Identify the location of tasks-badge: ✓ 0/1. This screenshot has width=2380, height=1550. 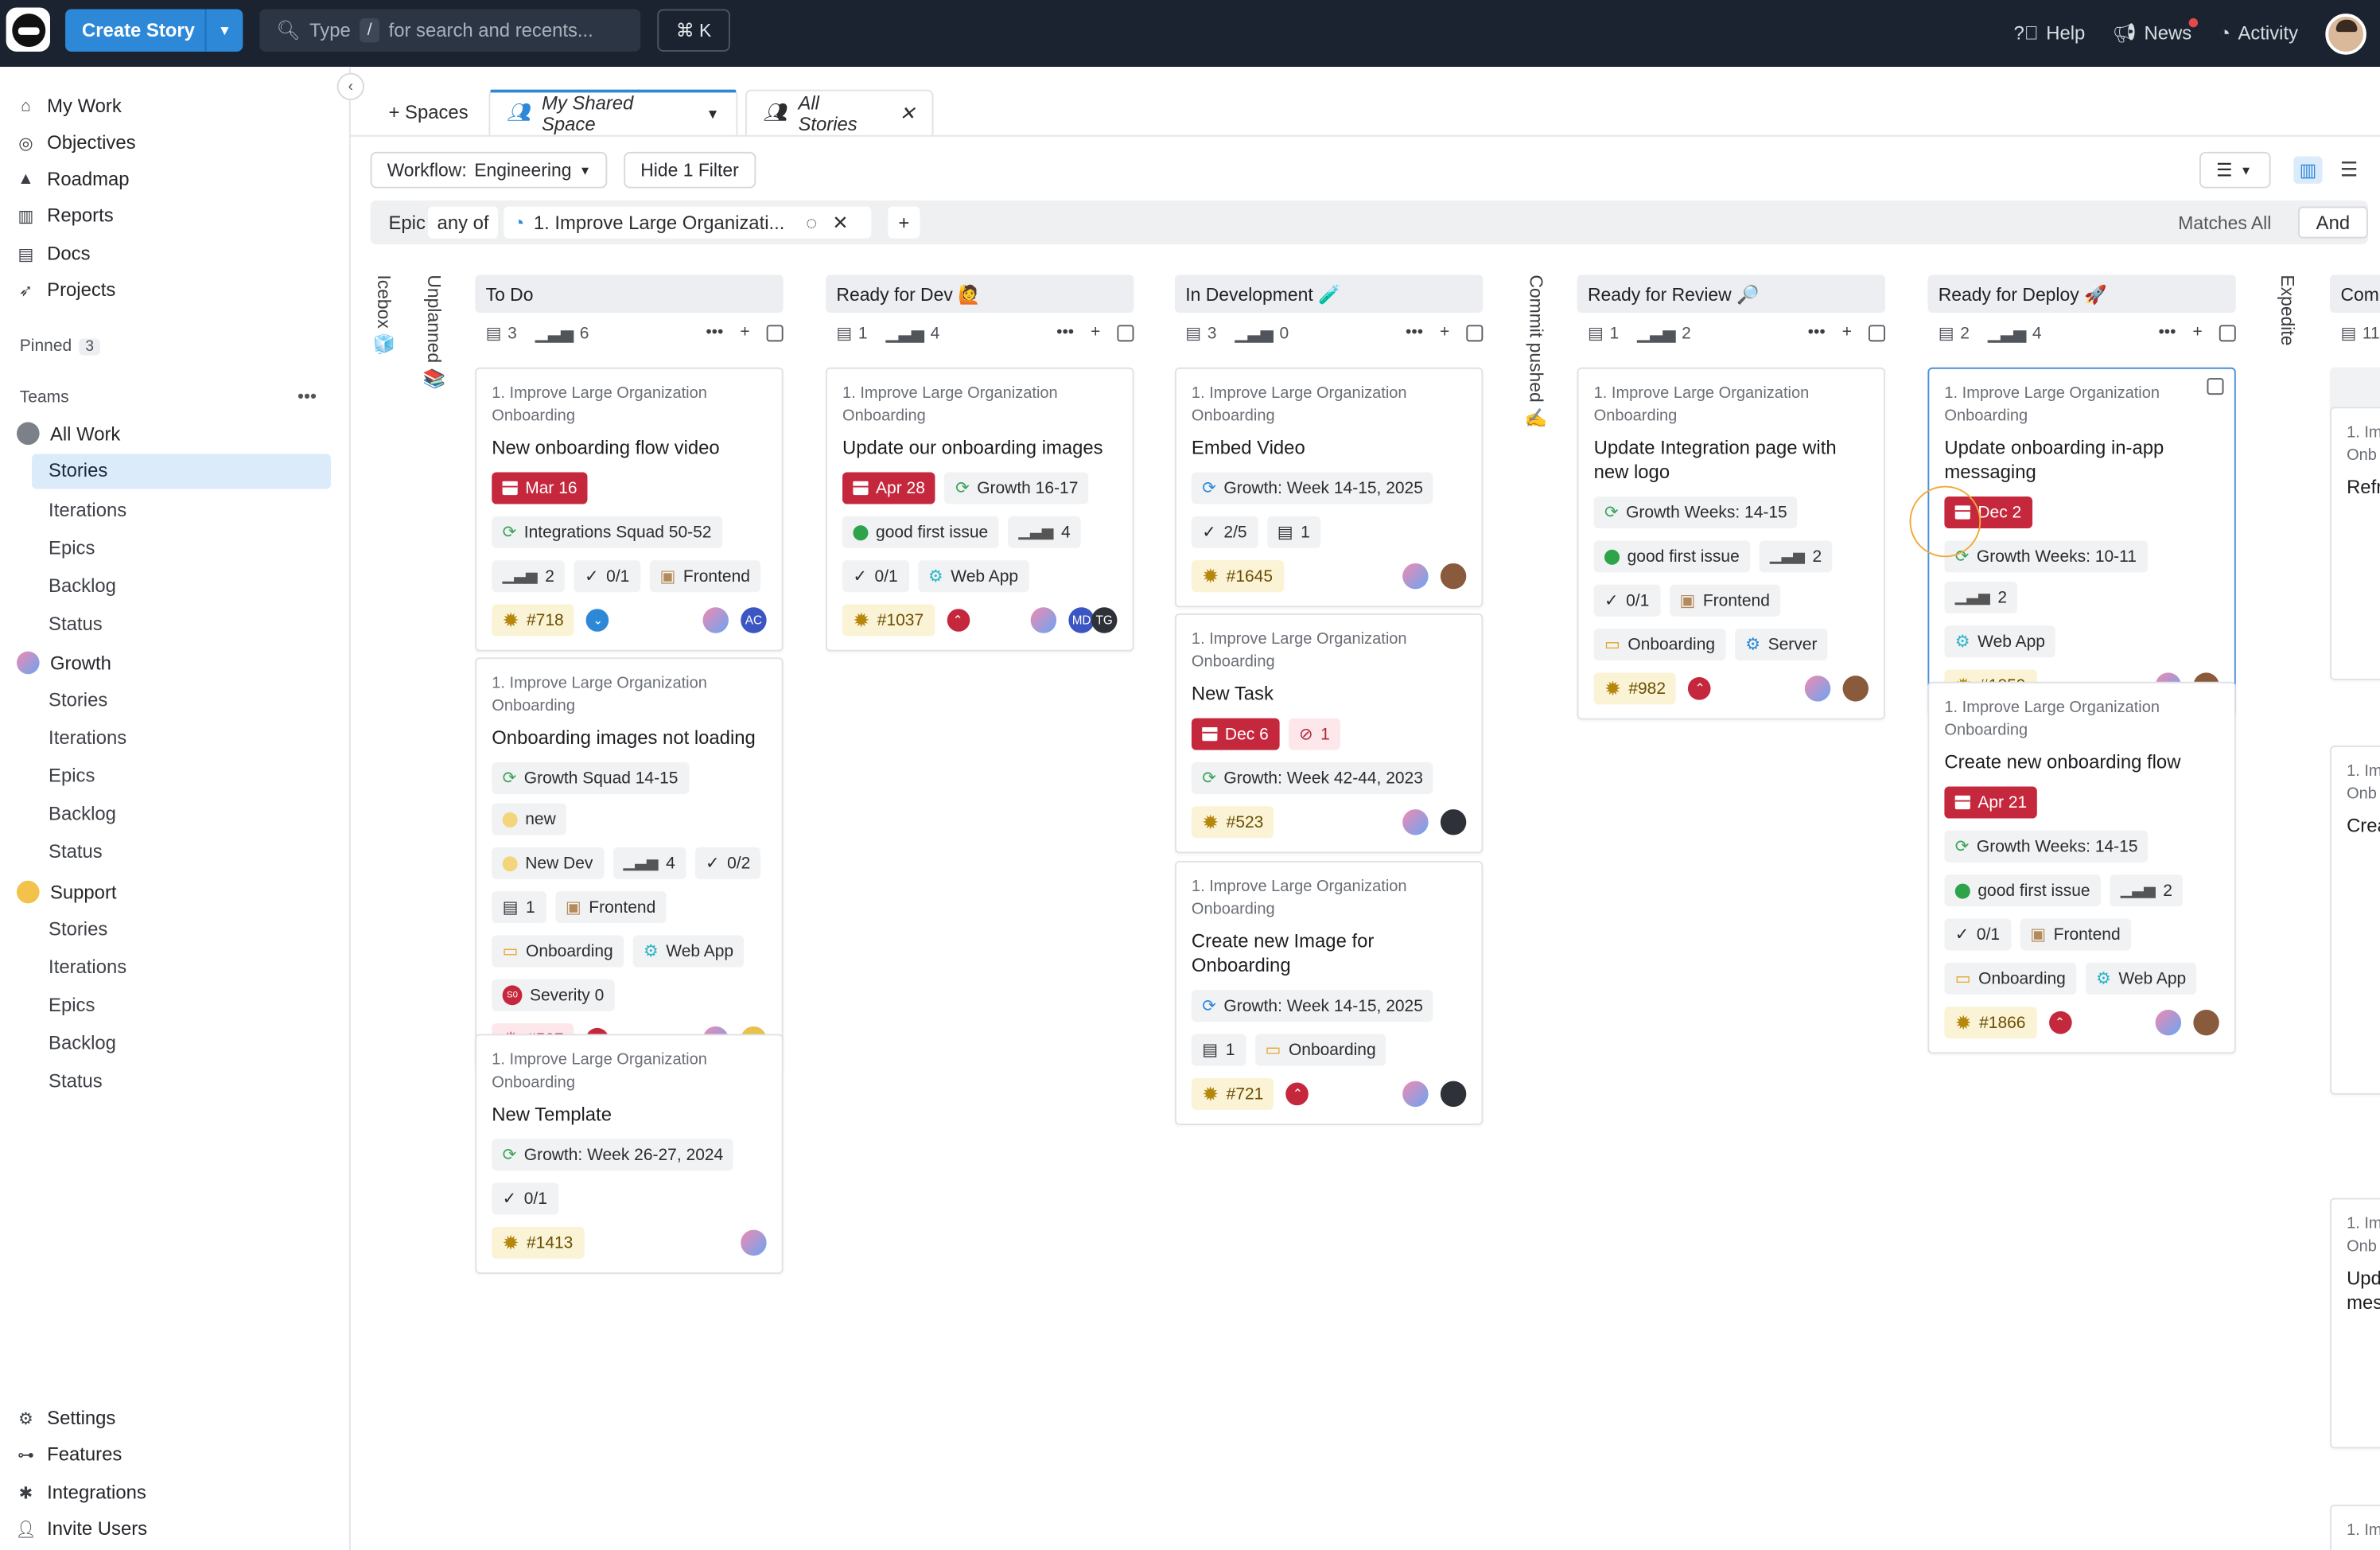
(607, 577).